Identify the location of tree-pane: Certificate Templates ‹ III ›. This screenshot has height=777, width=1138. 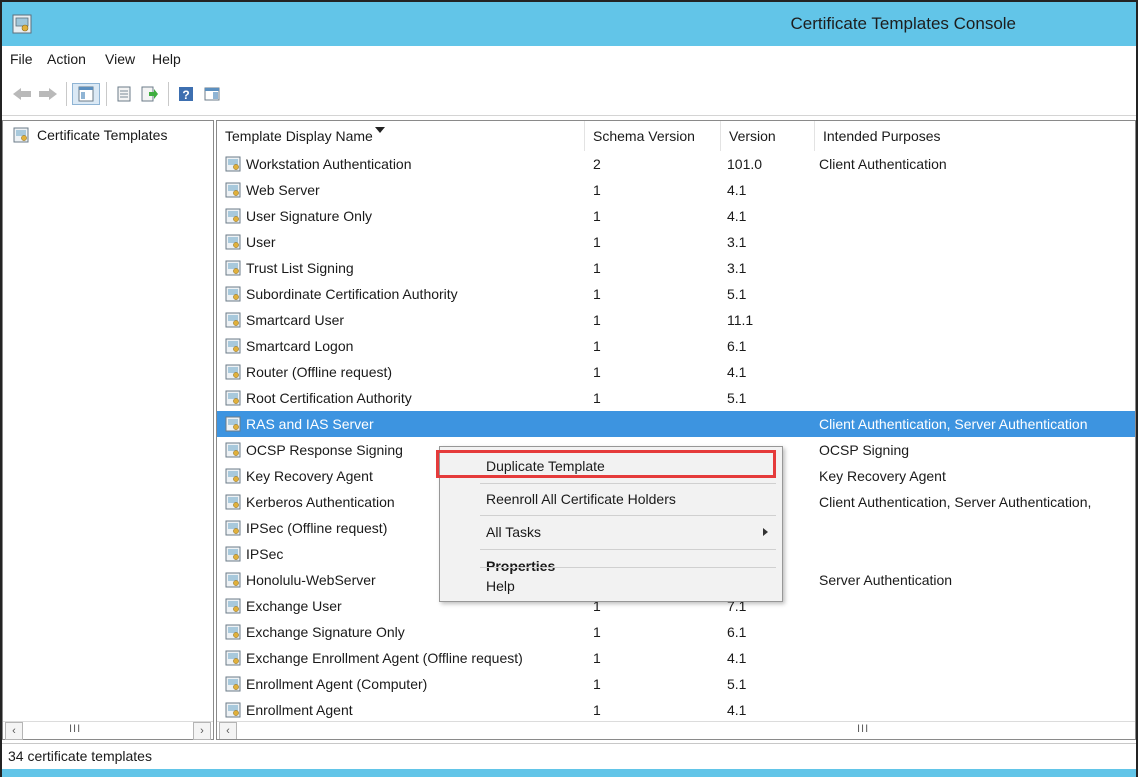
(108, 430).